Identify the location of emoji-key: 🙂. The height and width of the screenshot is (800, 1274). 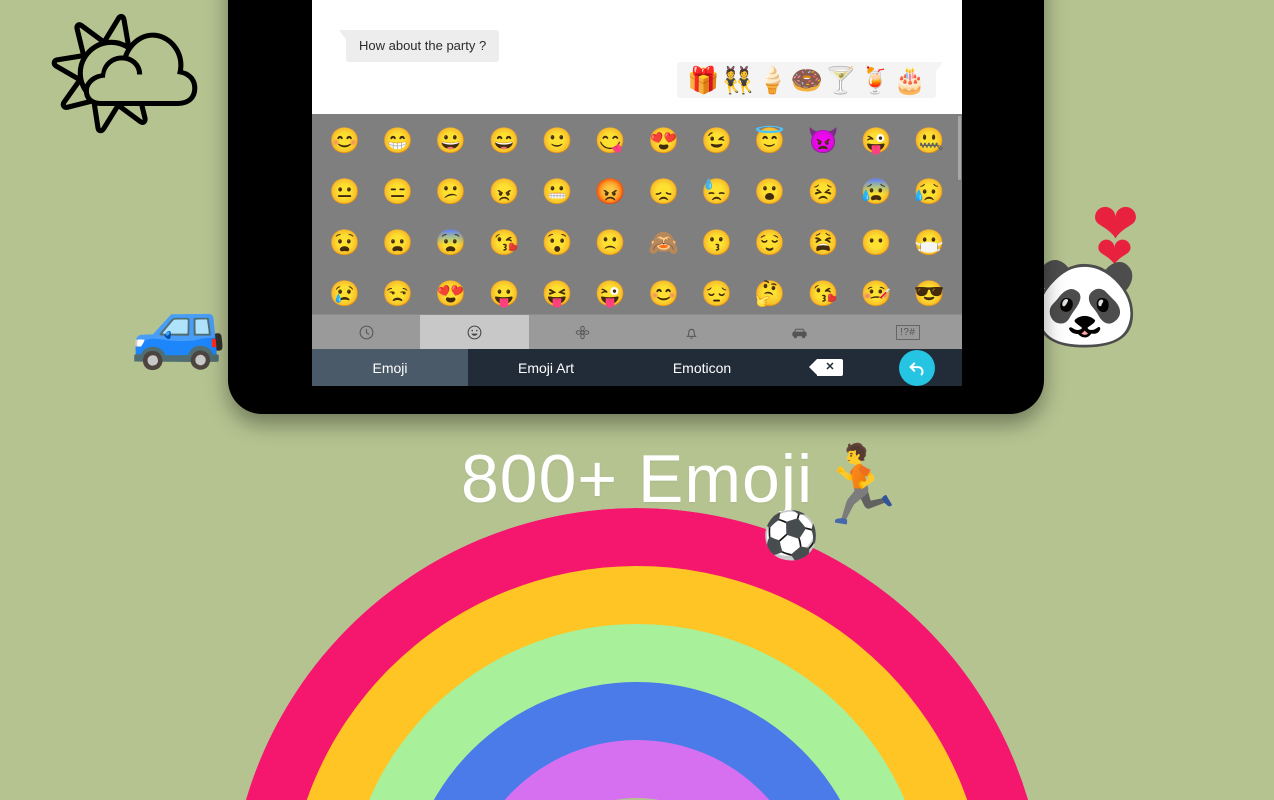
(557, 141).